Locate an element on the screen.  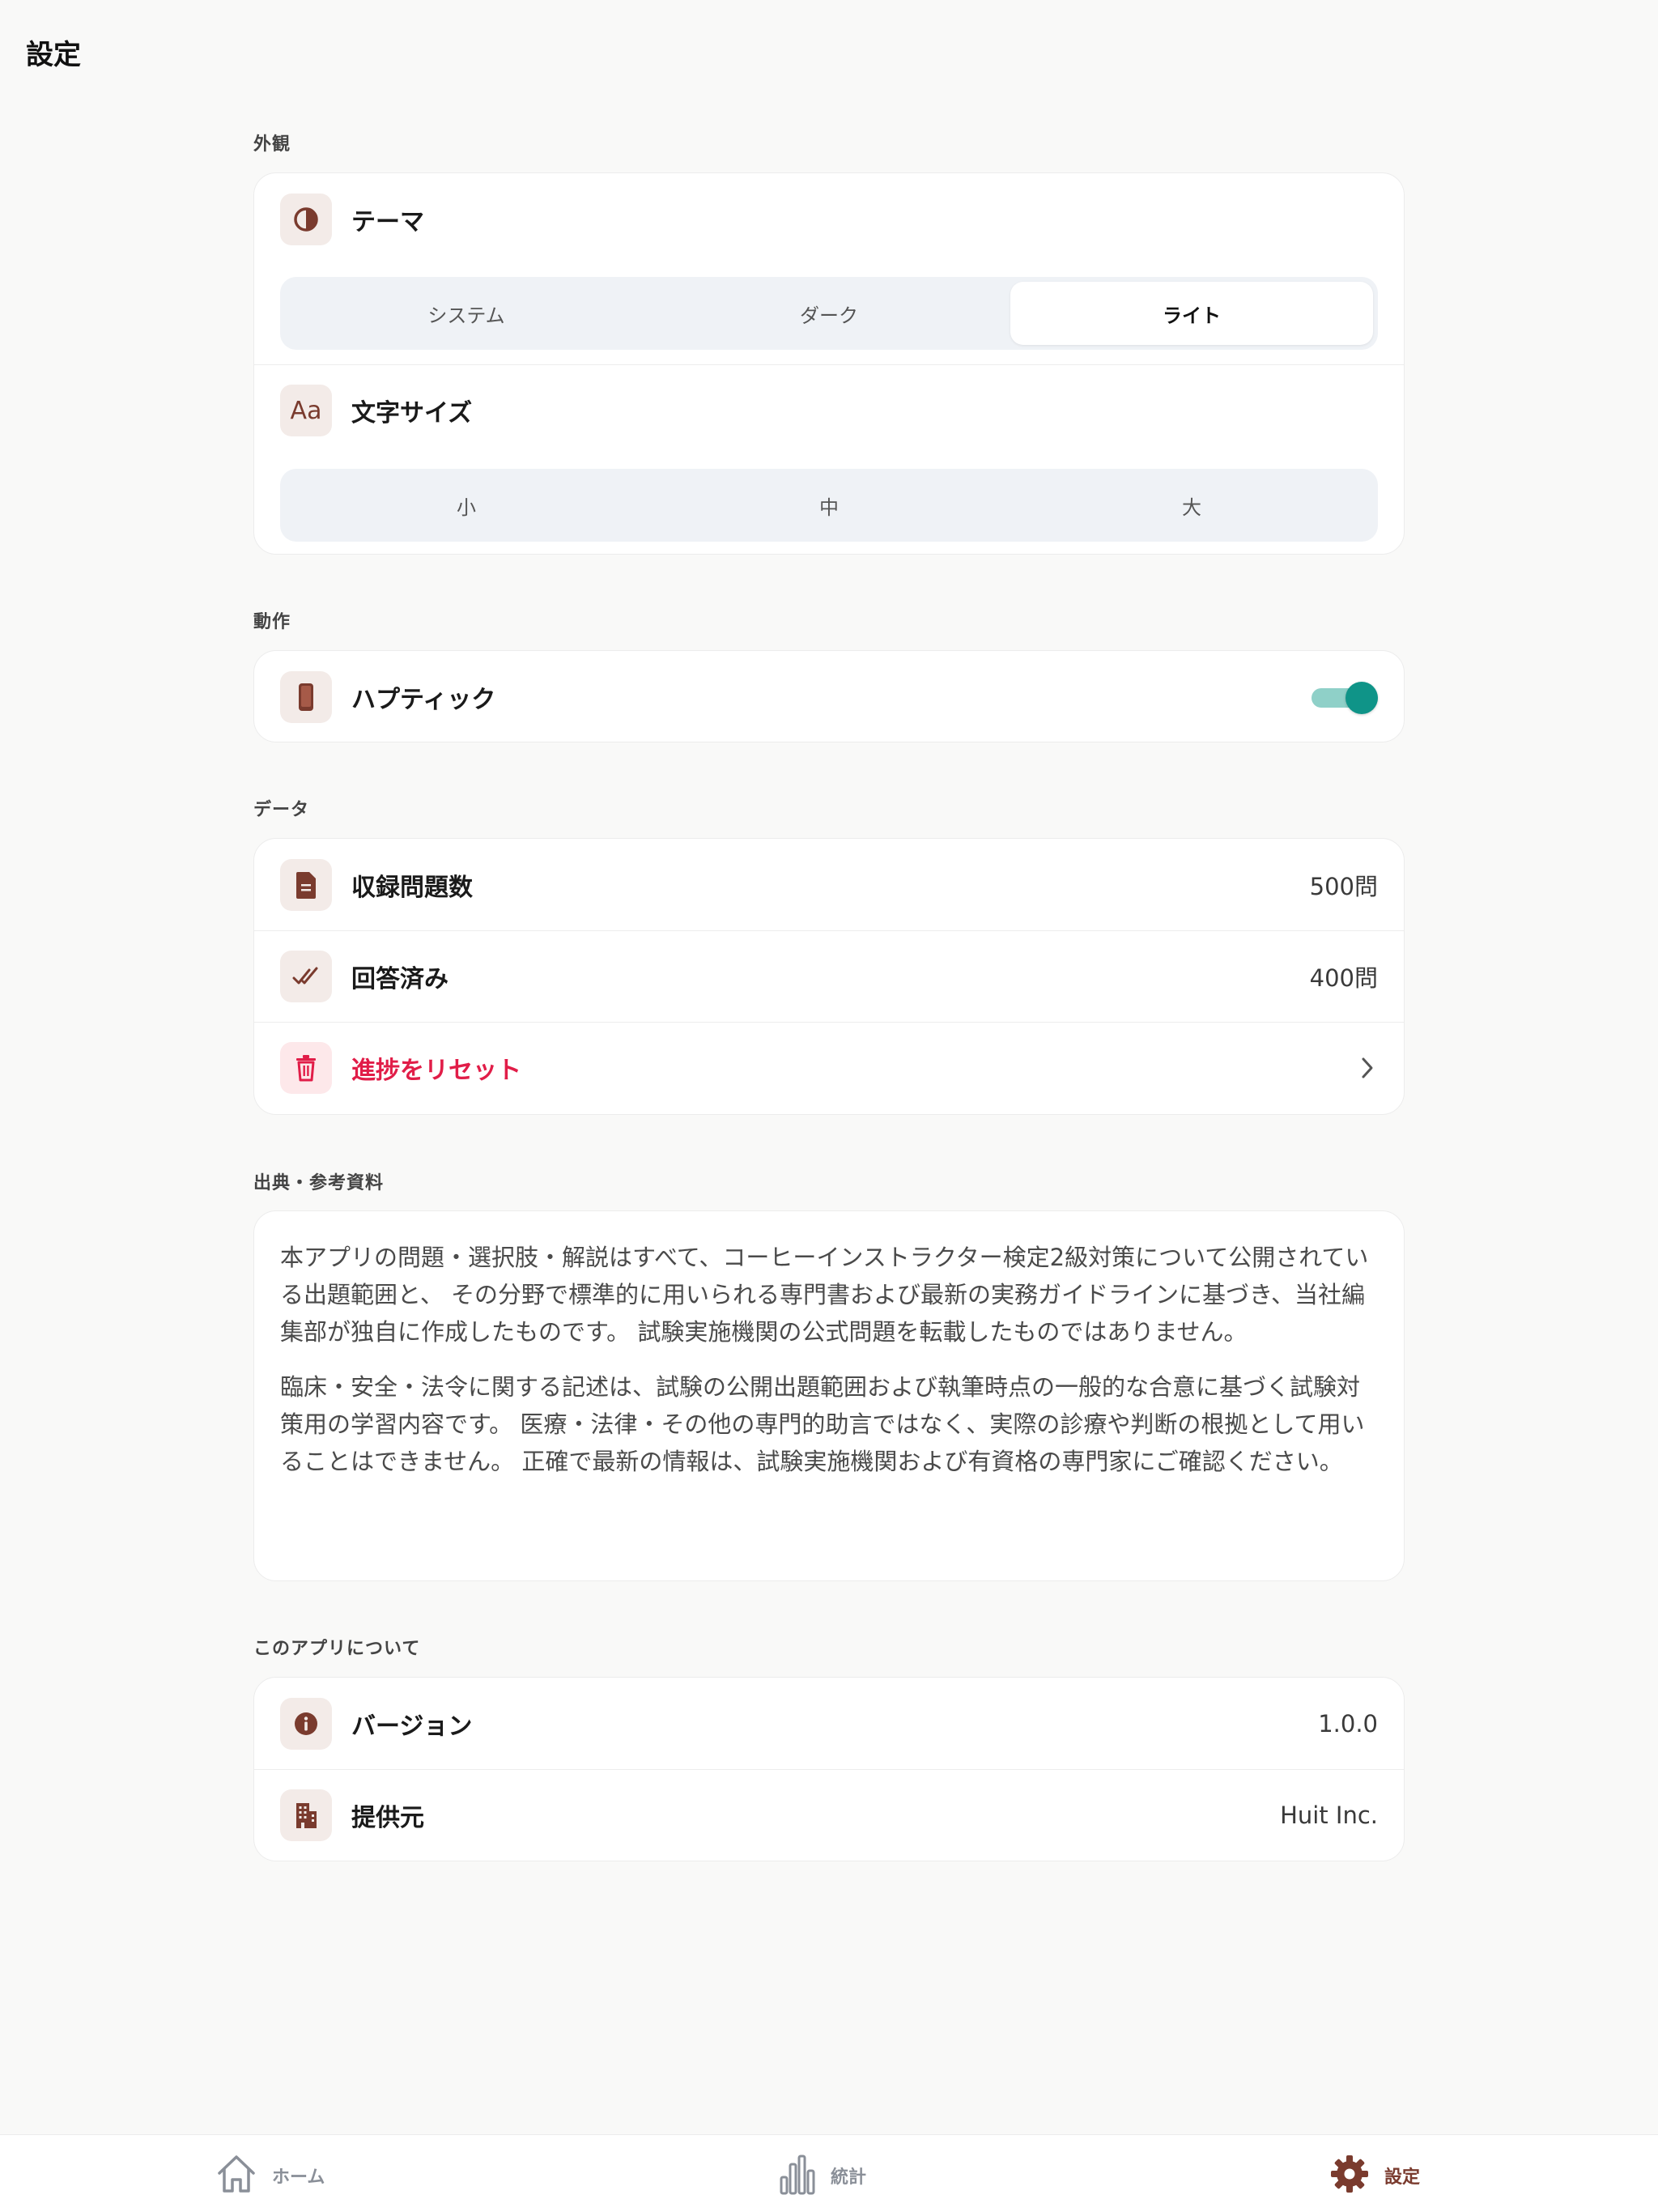
appearance-card: テーマ システム ダーク ライト Aa 文字サイズ 小 中 大 is located at coordinates (829, 364).